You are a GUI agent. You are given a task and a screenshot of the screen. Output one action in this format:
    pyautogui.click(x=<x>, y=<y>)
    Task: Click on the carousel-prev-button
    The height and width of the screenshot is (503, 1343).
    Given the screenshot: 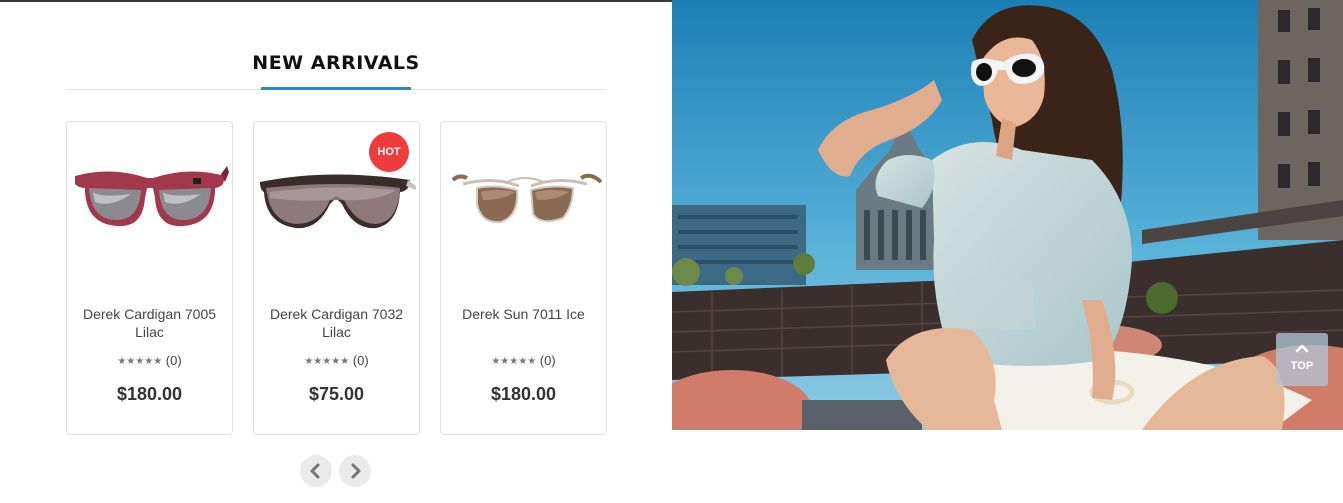 What is the action you would take?
    pyautogui.click(x=316, y=471)
    